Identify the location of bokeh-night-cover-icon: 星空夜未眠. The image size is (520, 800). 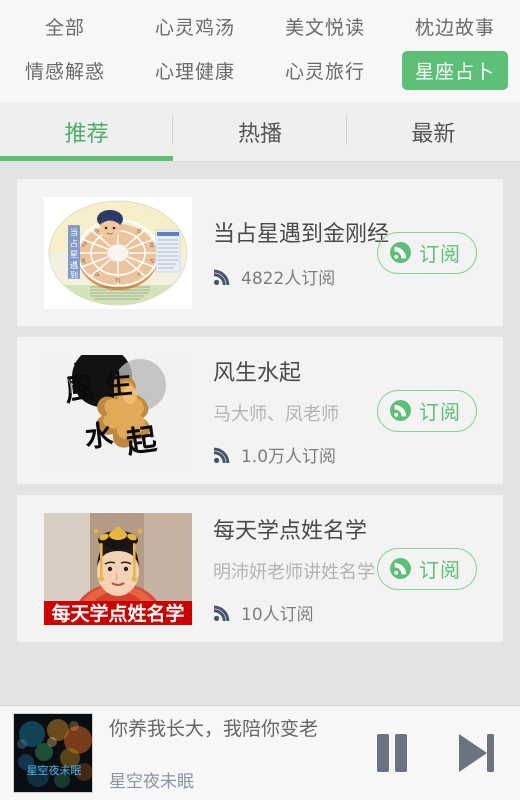
(53, 753).